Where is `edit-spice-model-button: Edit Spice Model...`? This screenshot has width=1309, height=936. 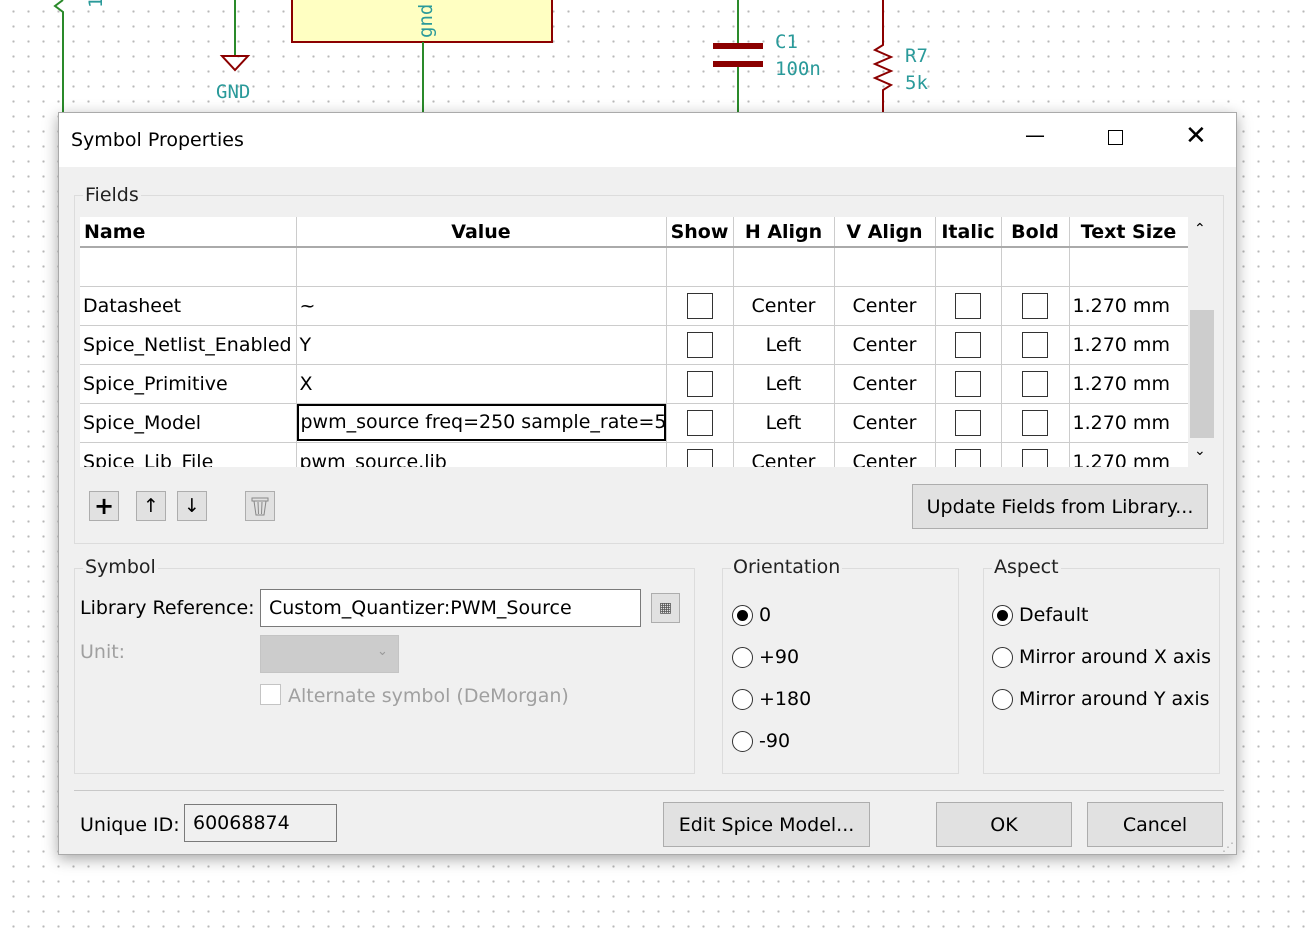
edit-spice-model-button: Edit Spice Model... is located at coordinates (766, 824).